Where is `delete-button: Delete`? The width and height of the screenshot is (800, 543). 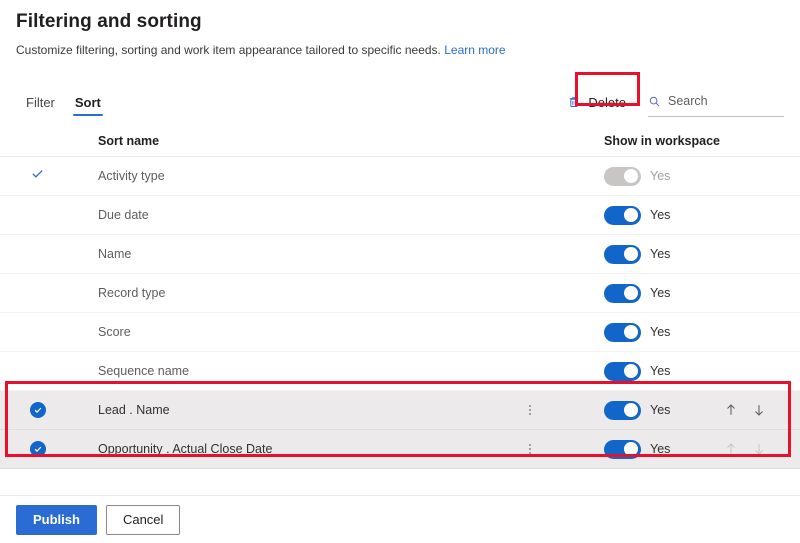
delete-button: Delete is located at coordinates (596, 102).